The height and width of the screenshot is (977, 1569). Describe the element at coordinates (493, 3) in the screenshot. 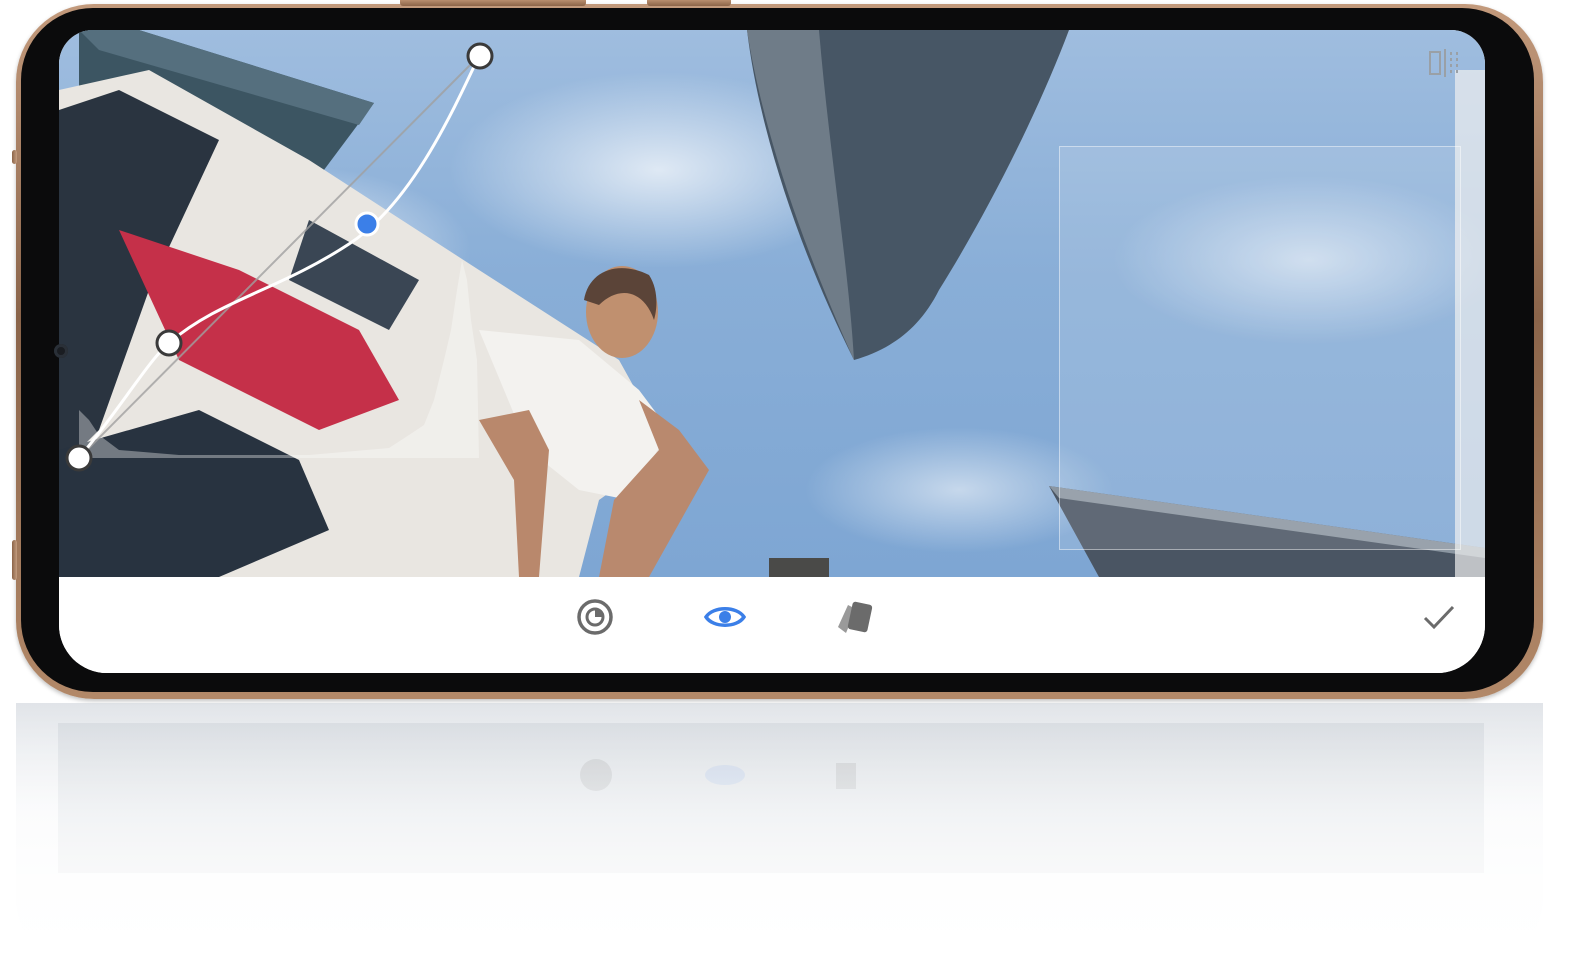

I see `volume-button-top` at that location.